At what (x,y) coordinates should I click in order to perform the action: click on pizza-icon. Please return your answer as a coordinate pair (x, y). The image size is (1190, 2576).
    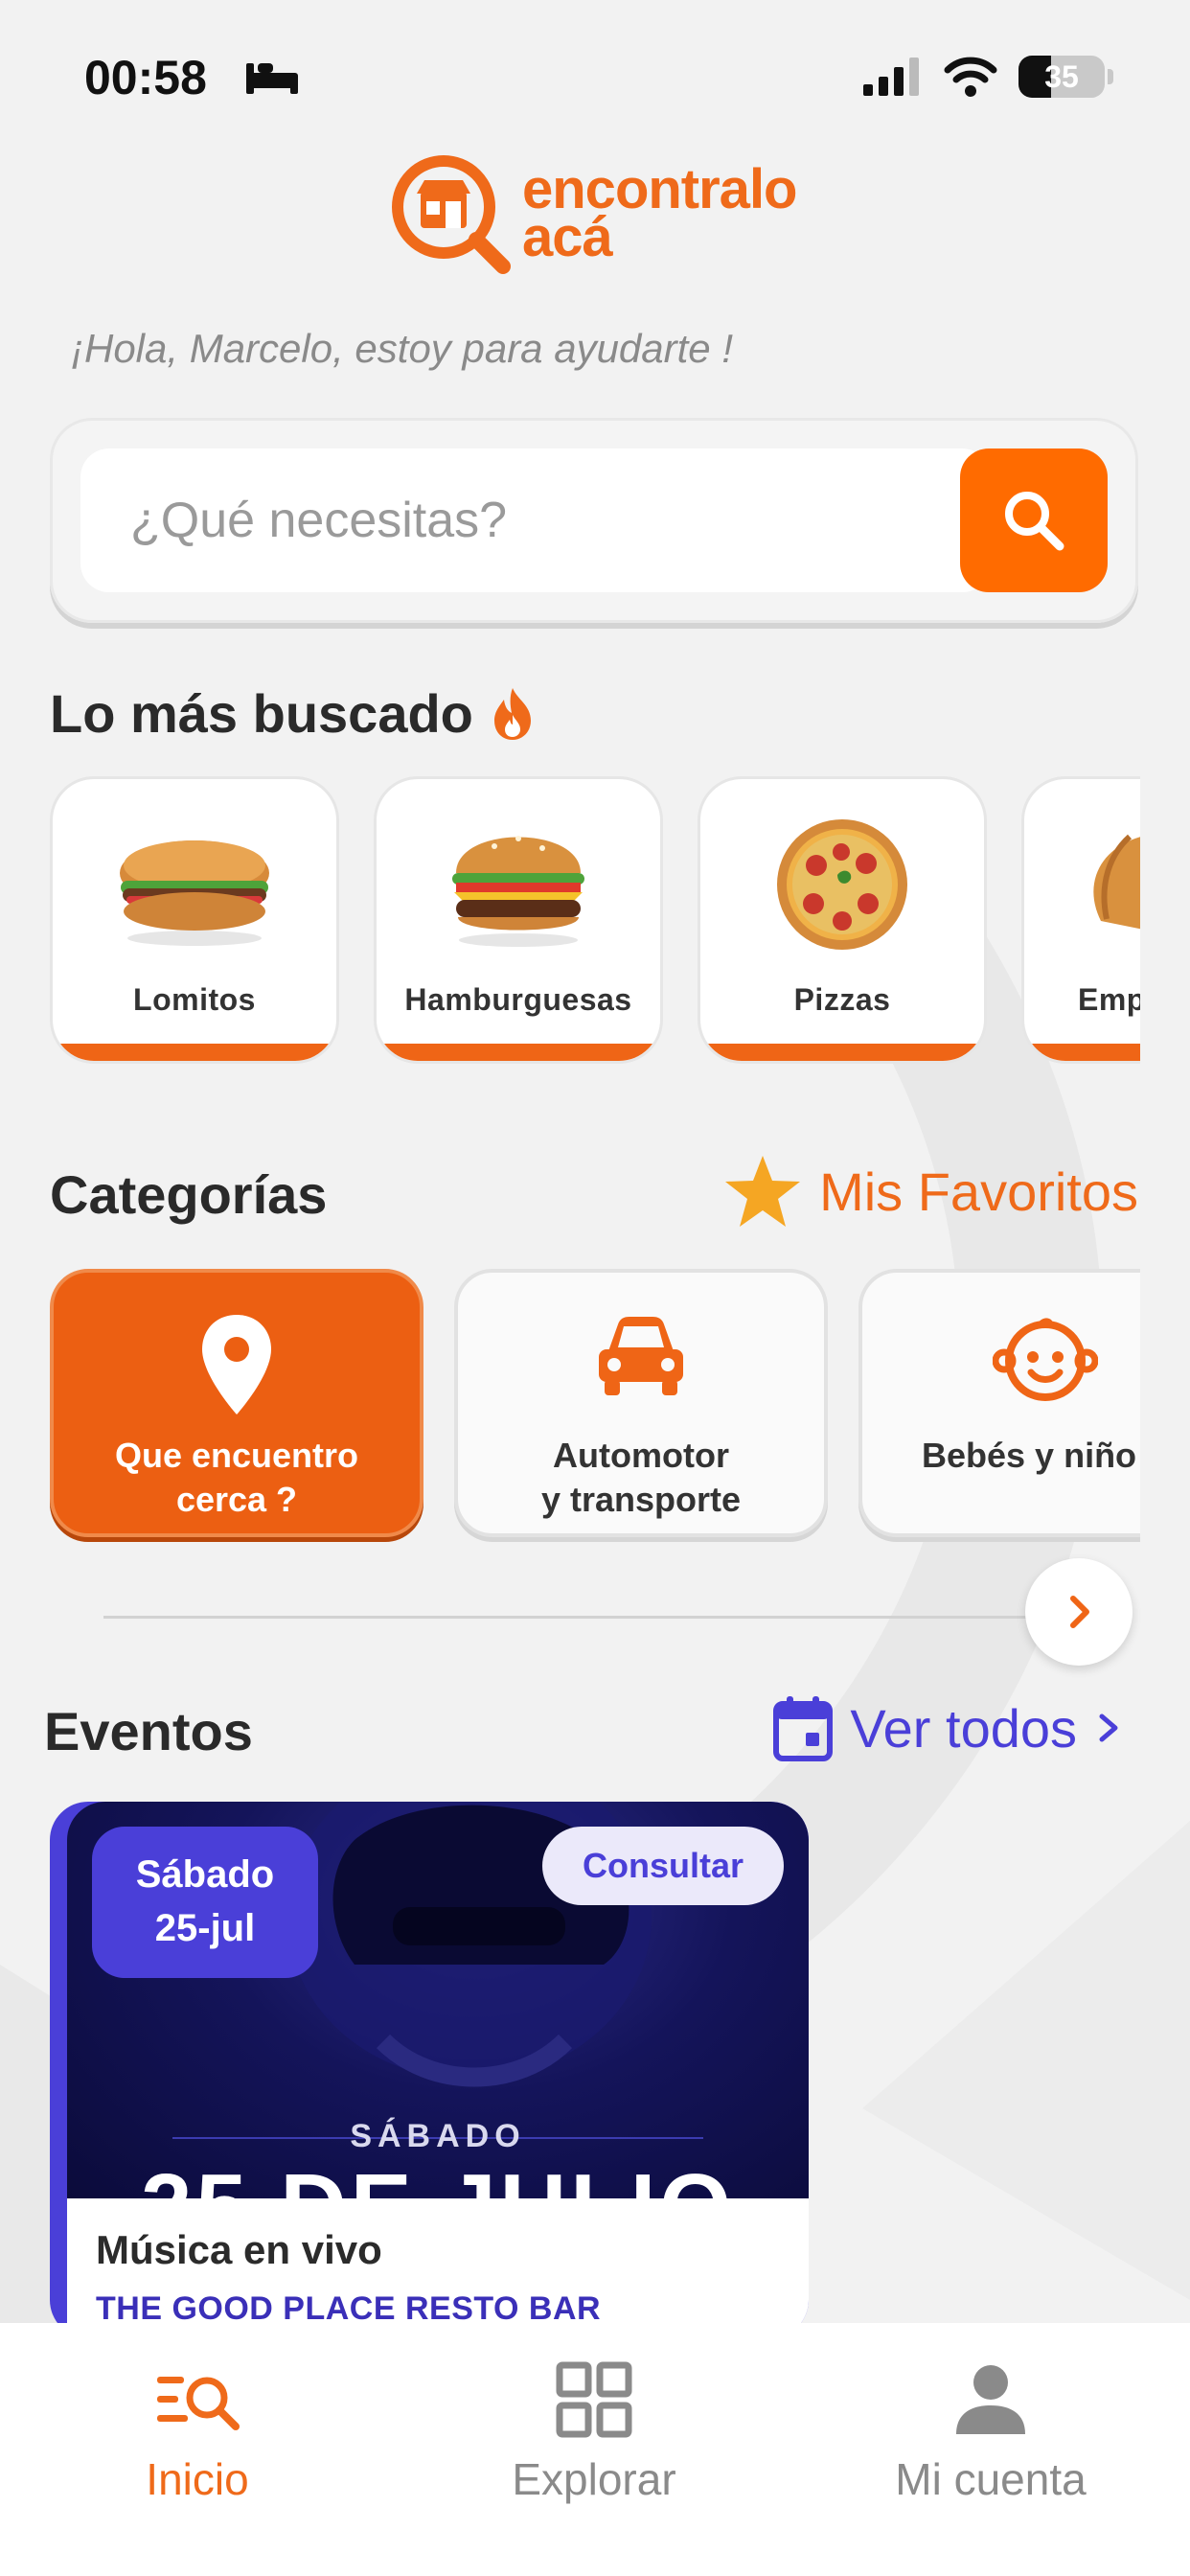
    Looking at the image, I should click on (842, 884).